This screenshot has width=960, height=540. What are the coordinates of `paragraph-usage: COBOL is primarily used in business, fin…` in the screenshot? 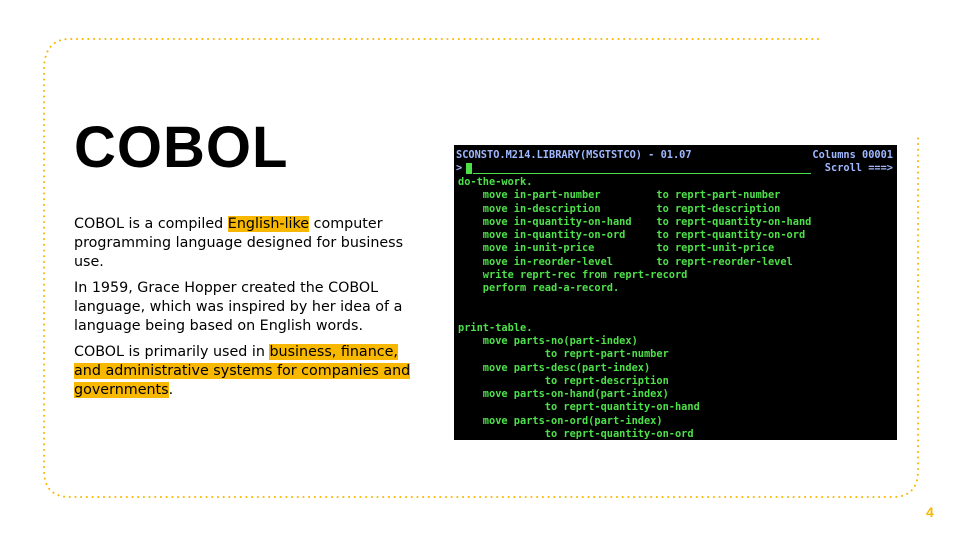 It's located at (250, 371).